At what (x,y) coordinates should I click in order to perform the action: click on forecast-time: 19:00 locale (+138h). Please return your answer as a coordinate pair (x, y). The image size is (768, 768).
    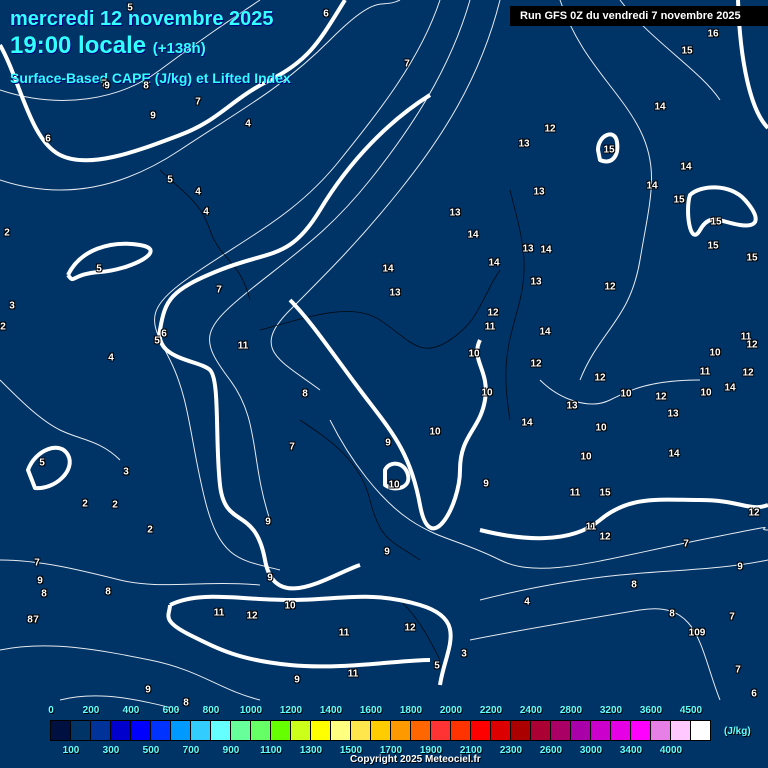
    Looking at the image, I should click on (108, 46).